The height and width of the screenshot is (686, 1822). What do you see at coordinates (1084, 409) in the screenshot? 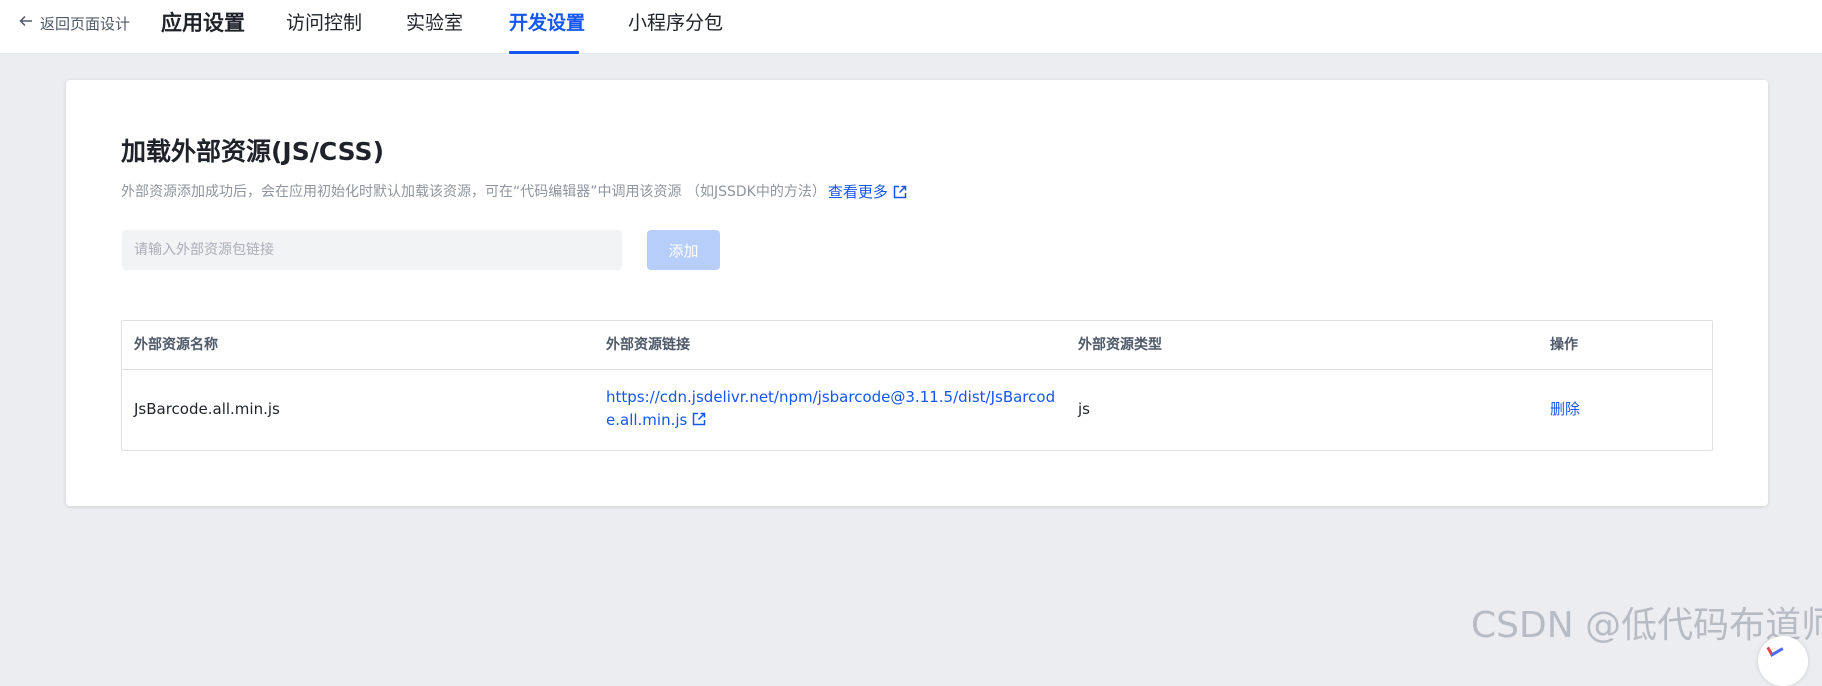
I see `resource-type-cell: js` at bounding box center [1084, 409].